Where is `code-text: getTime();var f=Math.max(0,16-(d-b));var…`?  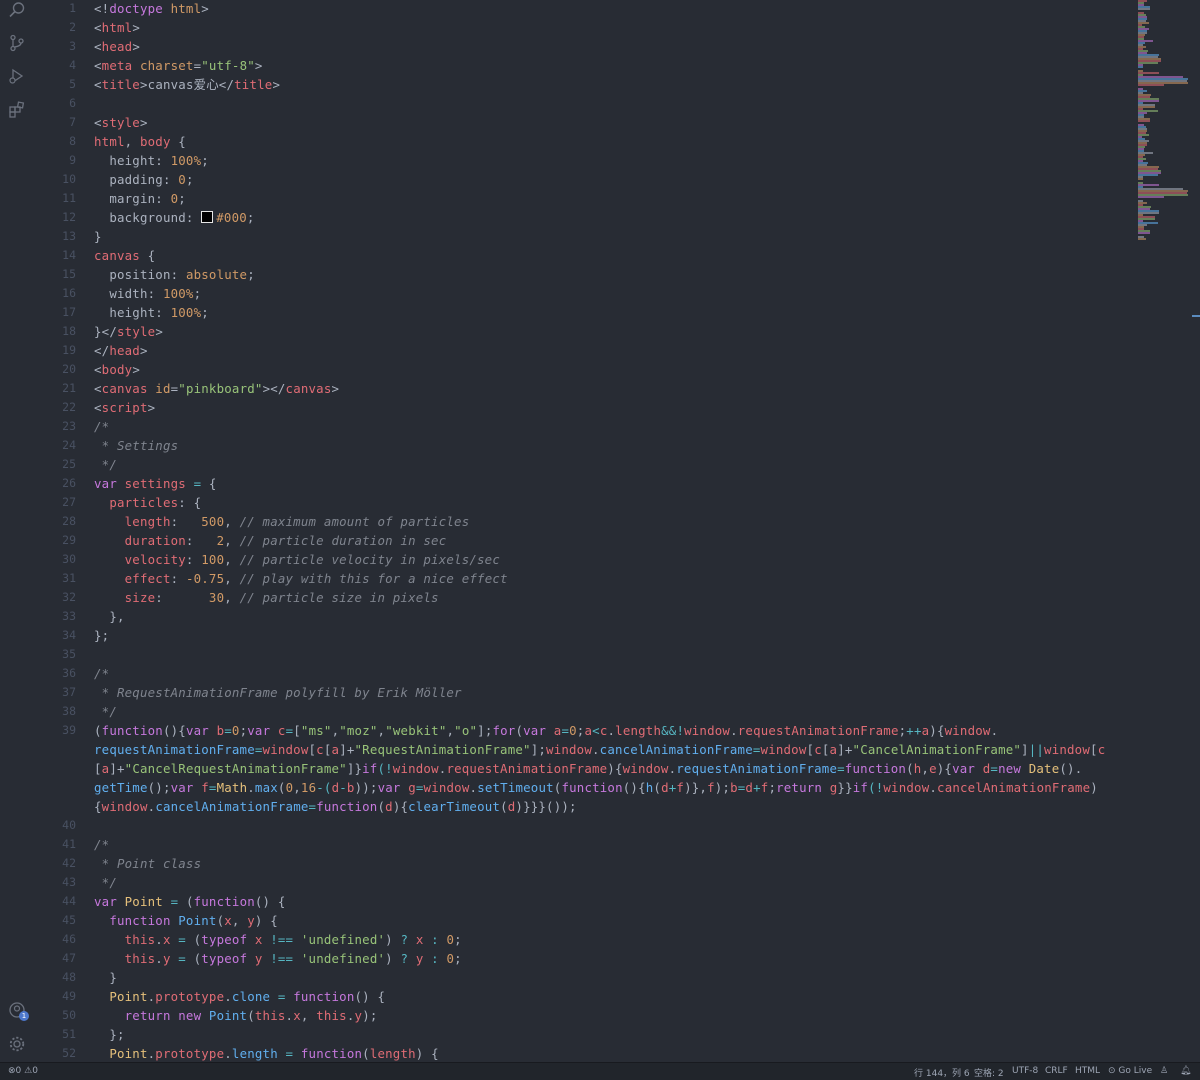 code-text: getTime();var f=Math.max(0,16-(d-b));var… is located at coordinates (596, 787).